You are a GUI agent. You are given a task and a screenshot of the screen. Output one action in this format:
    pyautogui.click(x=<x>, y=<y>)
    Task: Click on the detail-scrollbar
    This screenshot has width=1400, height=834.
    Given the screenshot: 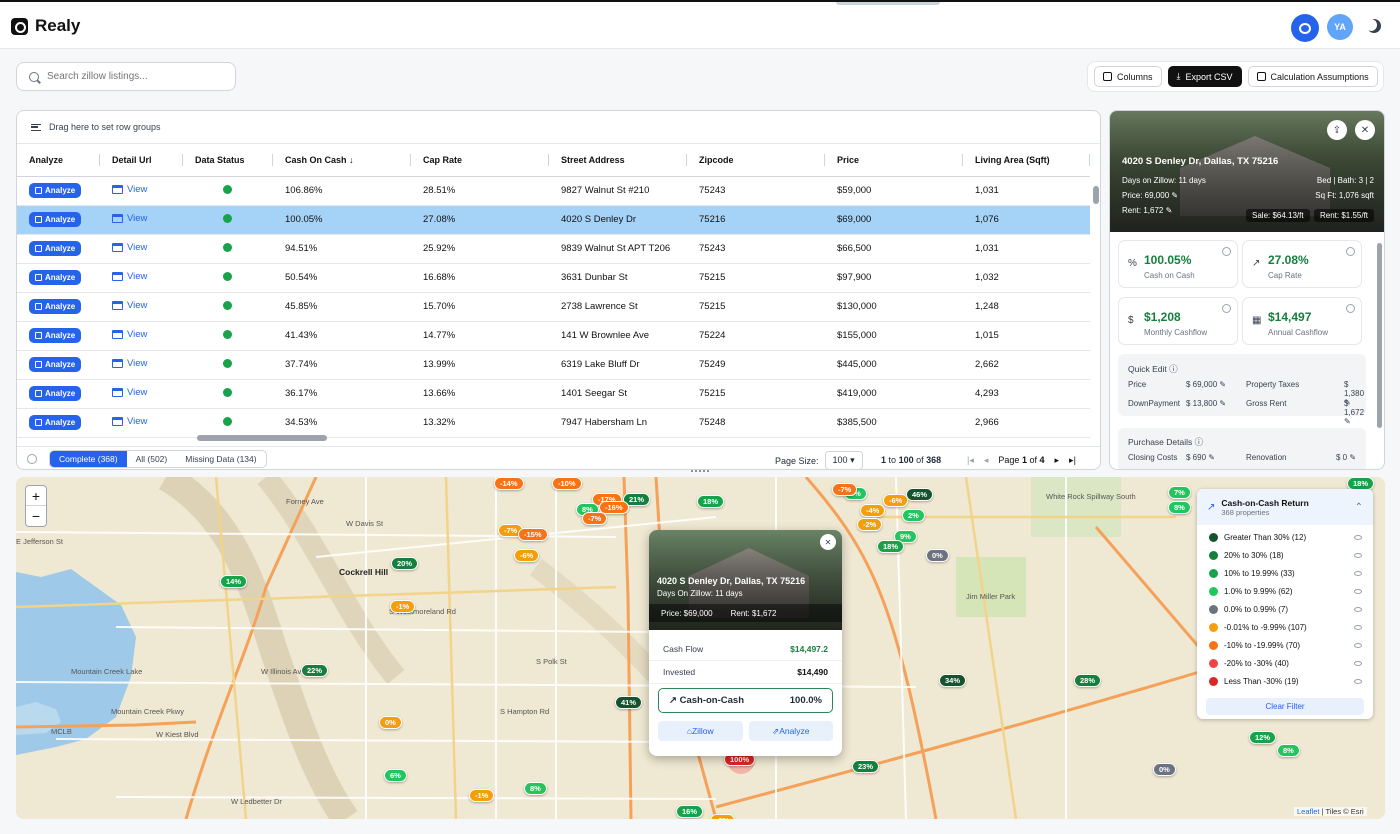 What is the action you would take?
    pyautogui.click(x=1379, y=348)
    